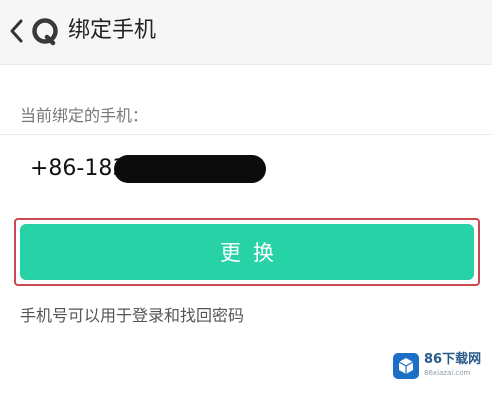  Describe the element at coordinates (190, 169) in the screenshot. I see `redaction-mask` at that location.